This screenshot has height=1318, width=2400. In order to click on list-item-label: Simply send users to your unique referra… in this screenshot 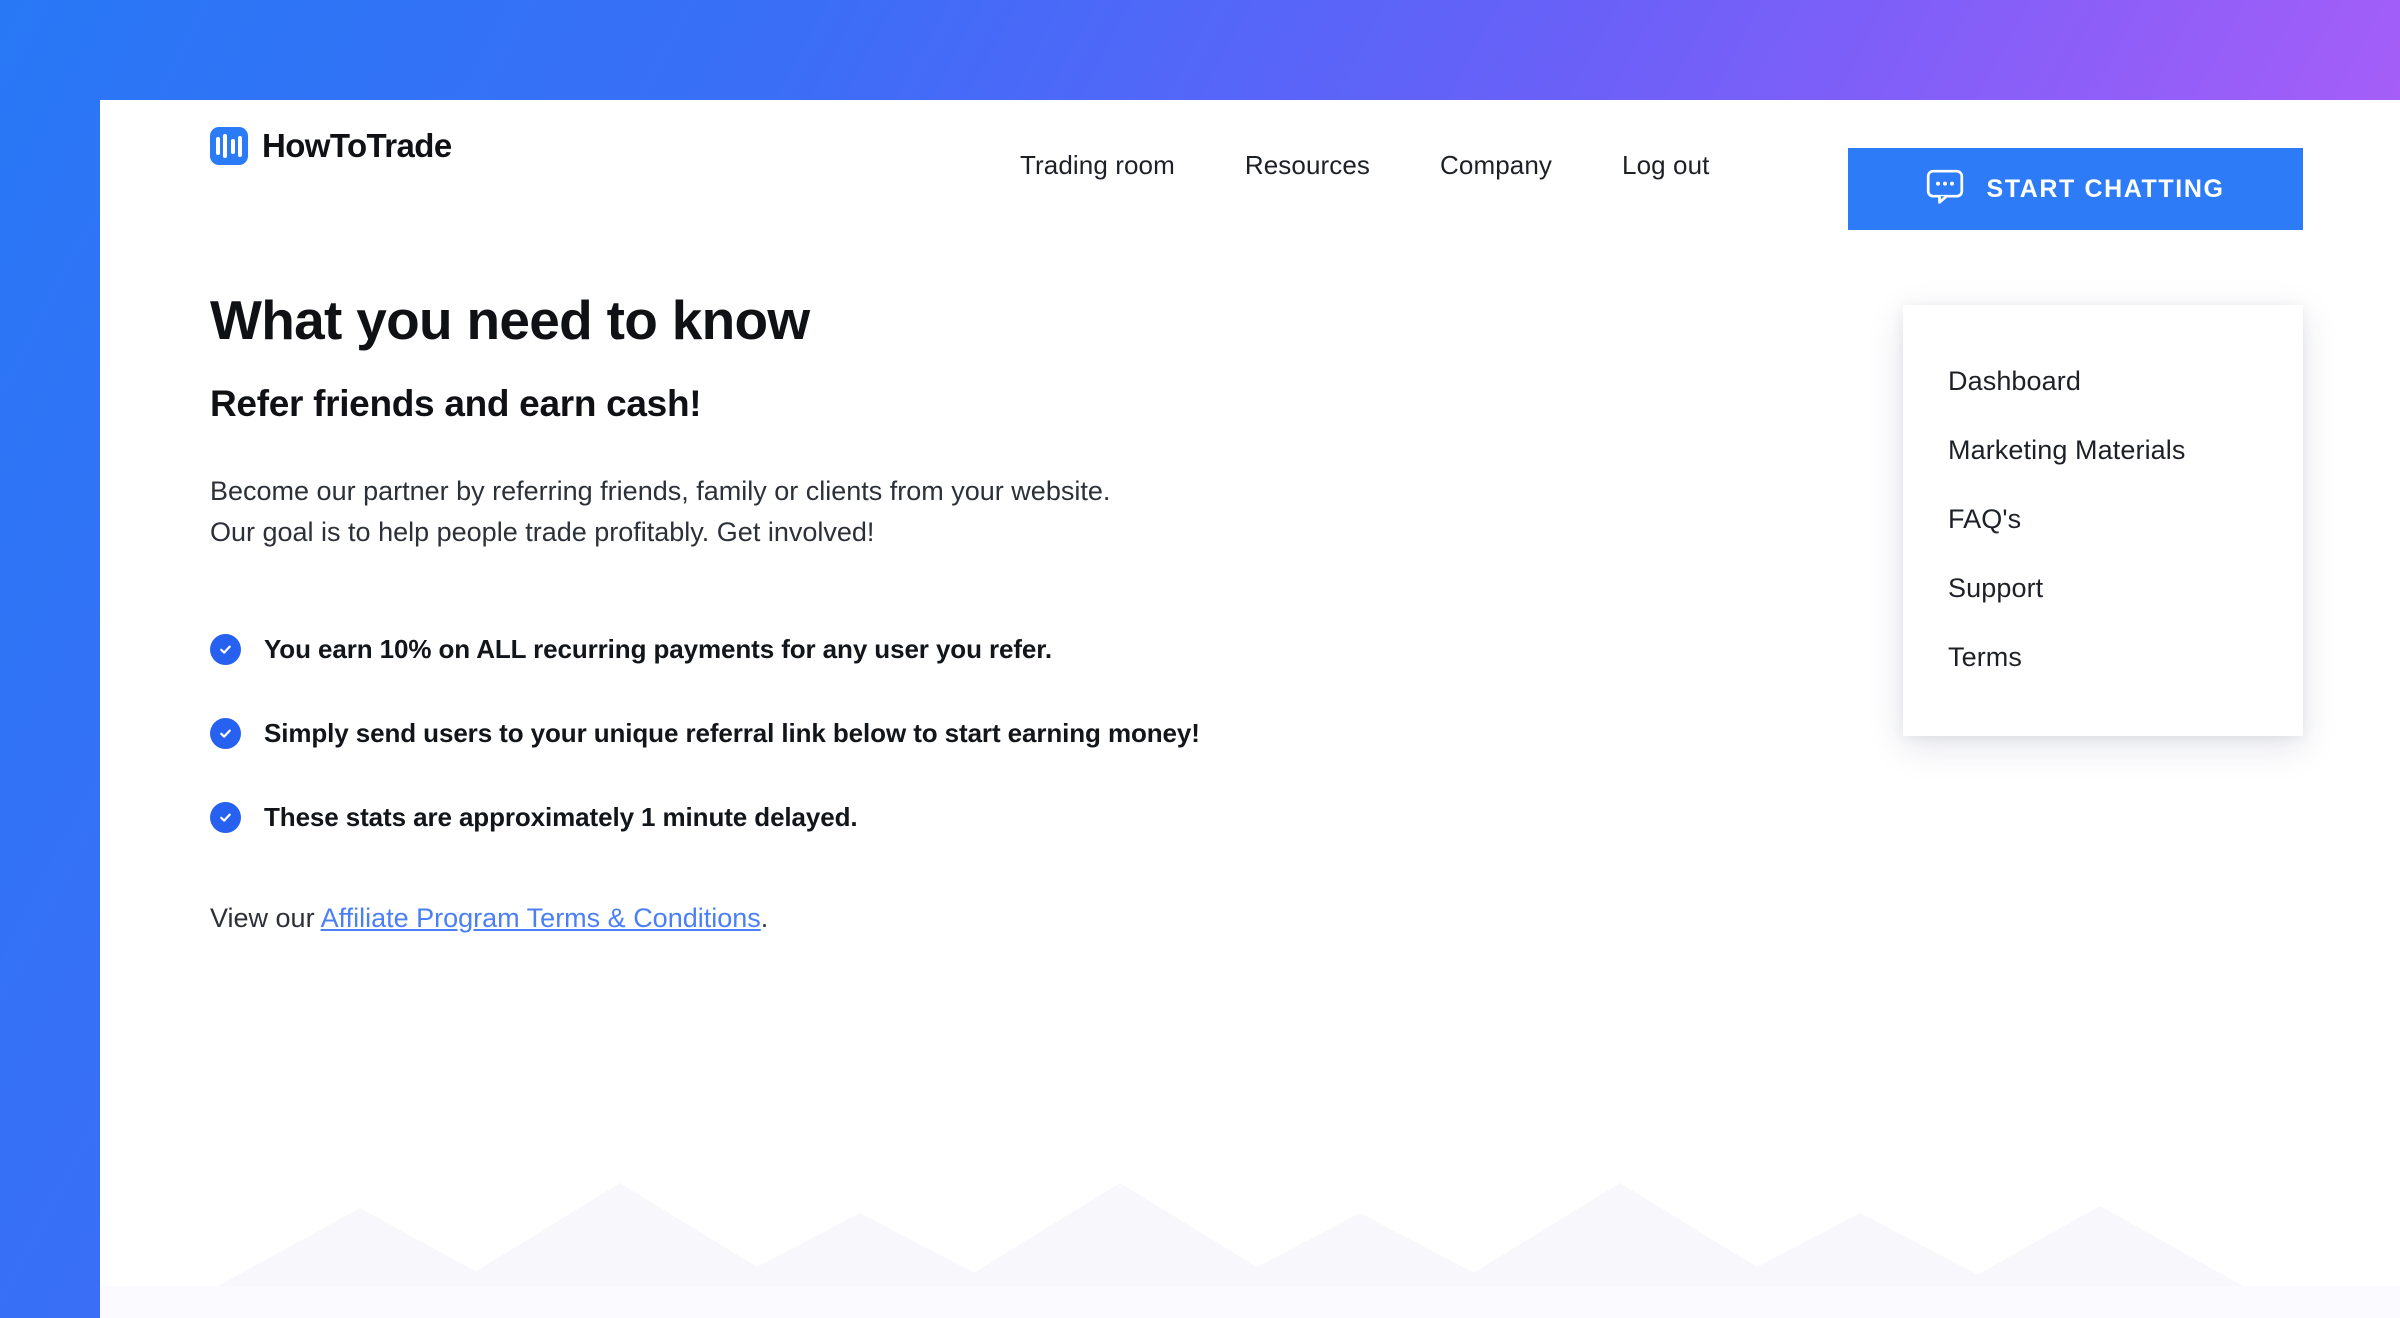, I will do `click(732, 733)`.